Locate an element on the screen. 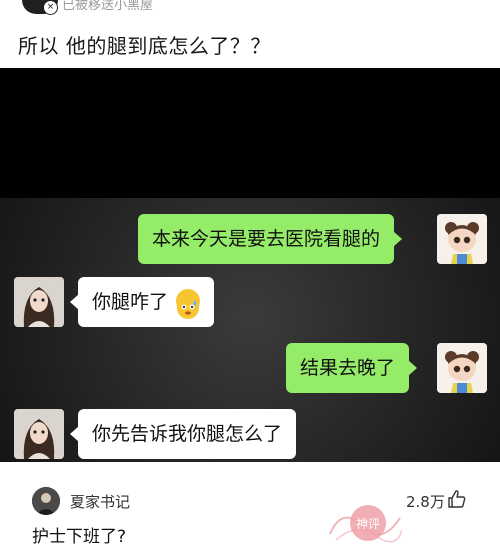 This screenshot has width=500, height=549. thumbs-up-icon is located at coordinates (457, 499).